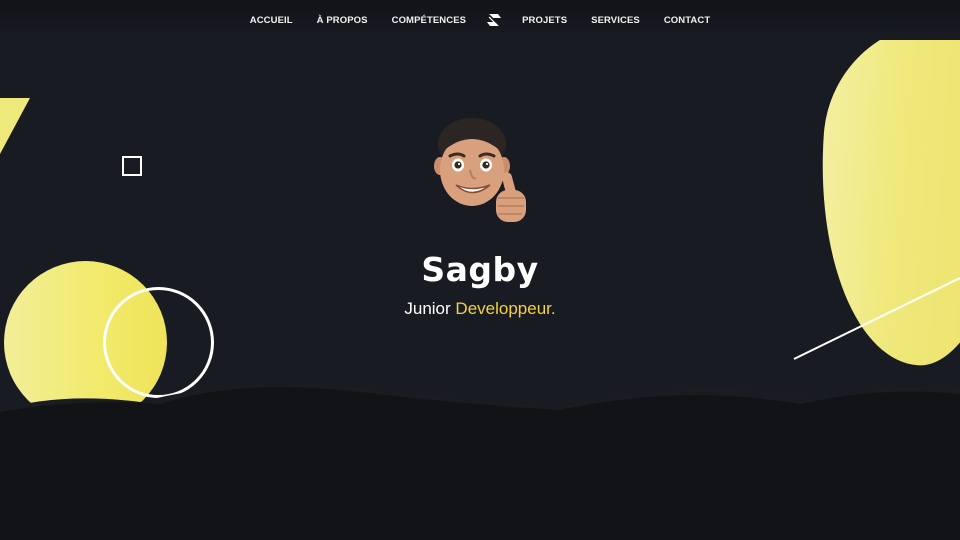 Image resolution: width=960 pixels, height=540 pixels. Describe the element at coordinates (553, 308) in the screenshot. I see `hero-role-suffix: .` at that location.